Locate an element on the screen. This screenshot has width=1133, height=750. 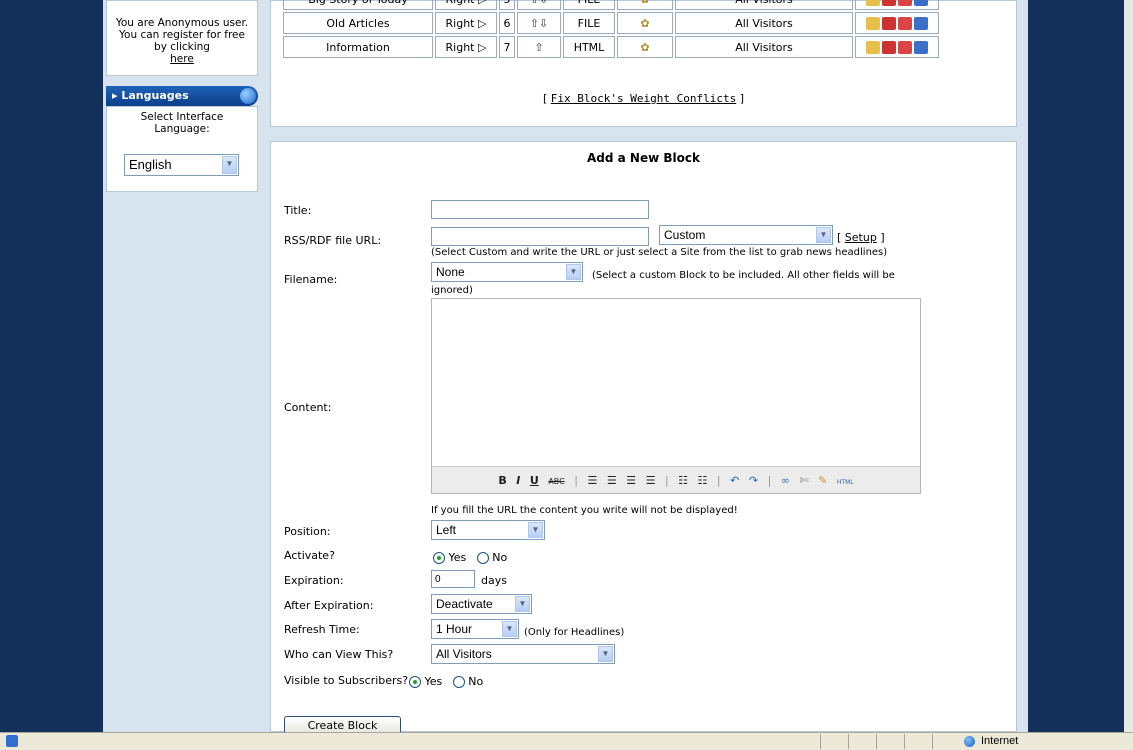
filename-label: Filename: is located at coordinates (311, 279).